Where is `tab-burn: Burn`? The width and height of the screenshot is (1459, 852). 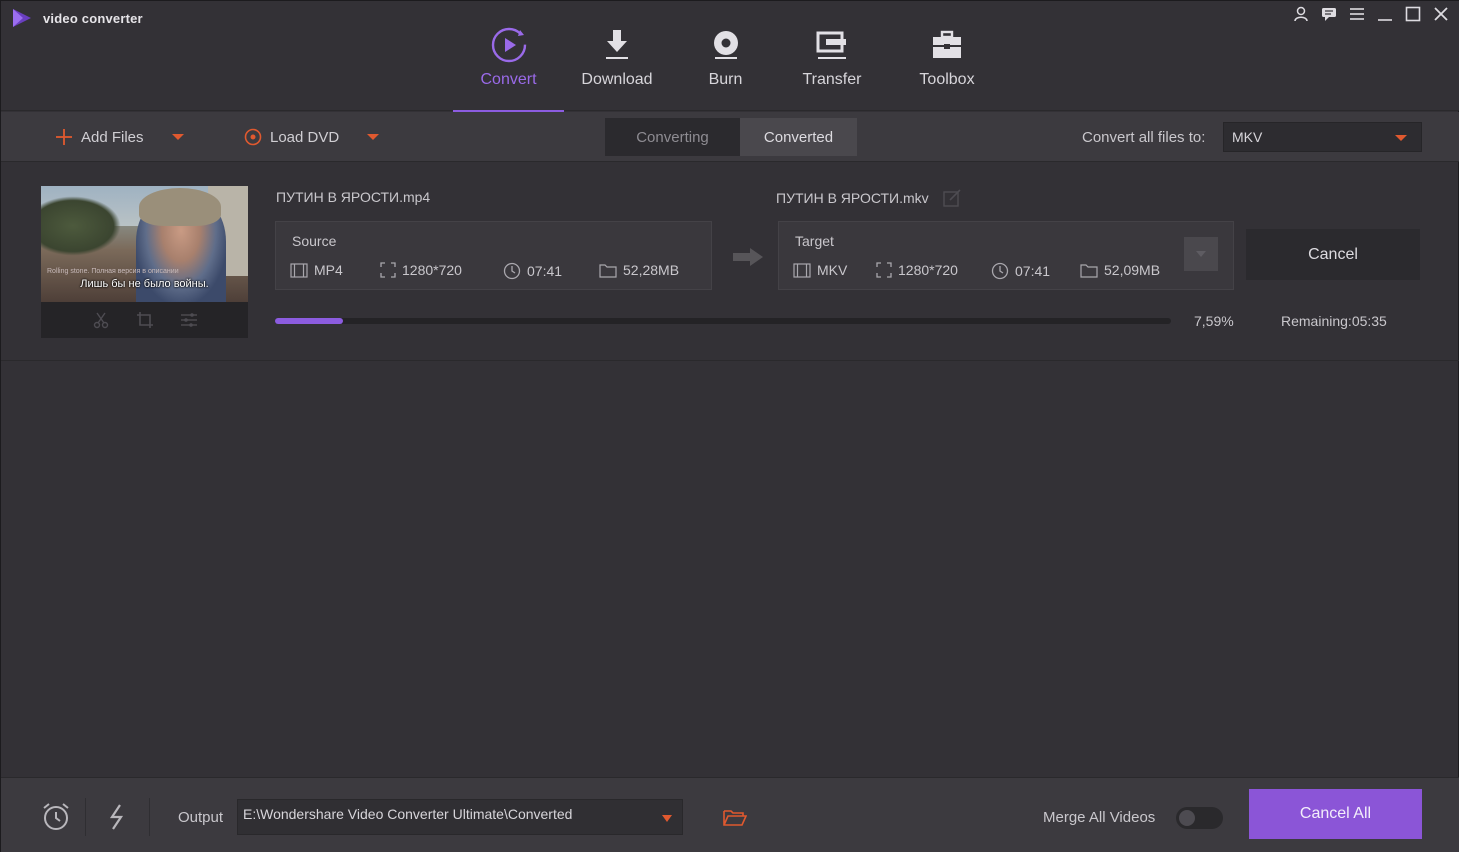
tab-burn: Burn is located at coordinates (725, 56).